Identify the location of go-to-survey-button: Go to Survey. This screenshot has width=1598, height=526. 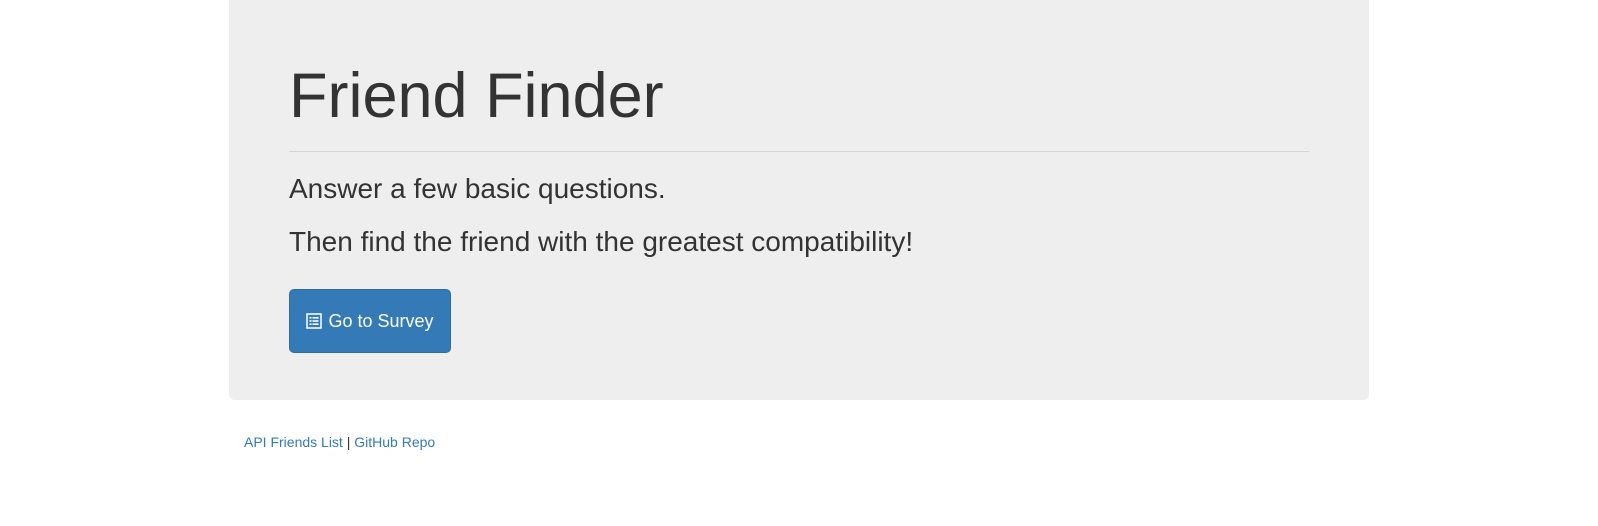
(370, 321).